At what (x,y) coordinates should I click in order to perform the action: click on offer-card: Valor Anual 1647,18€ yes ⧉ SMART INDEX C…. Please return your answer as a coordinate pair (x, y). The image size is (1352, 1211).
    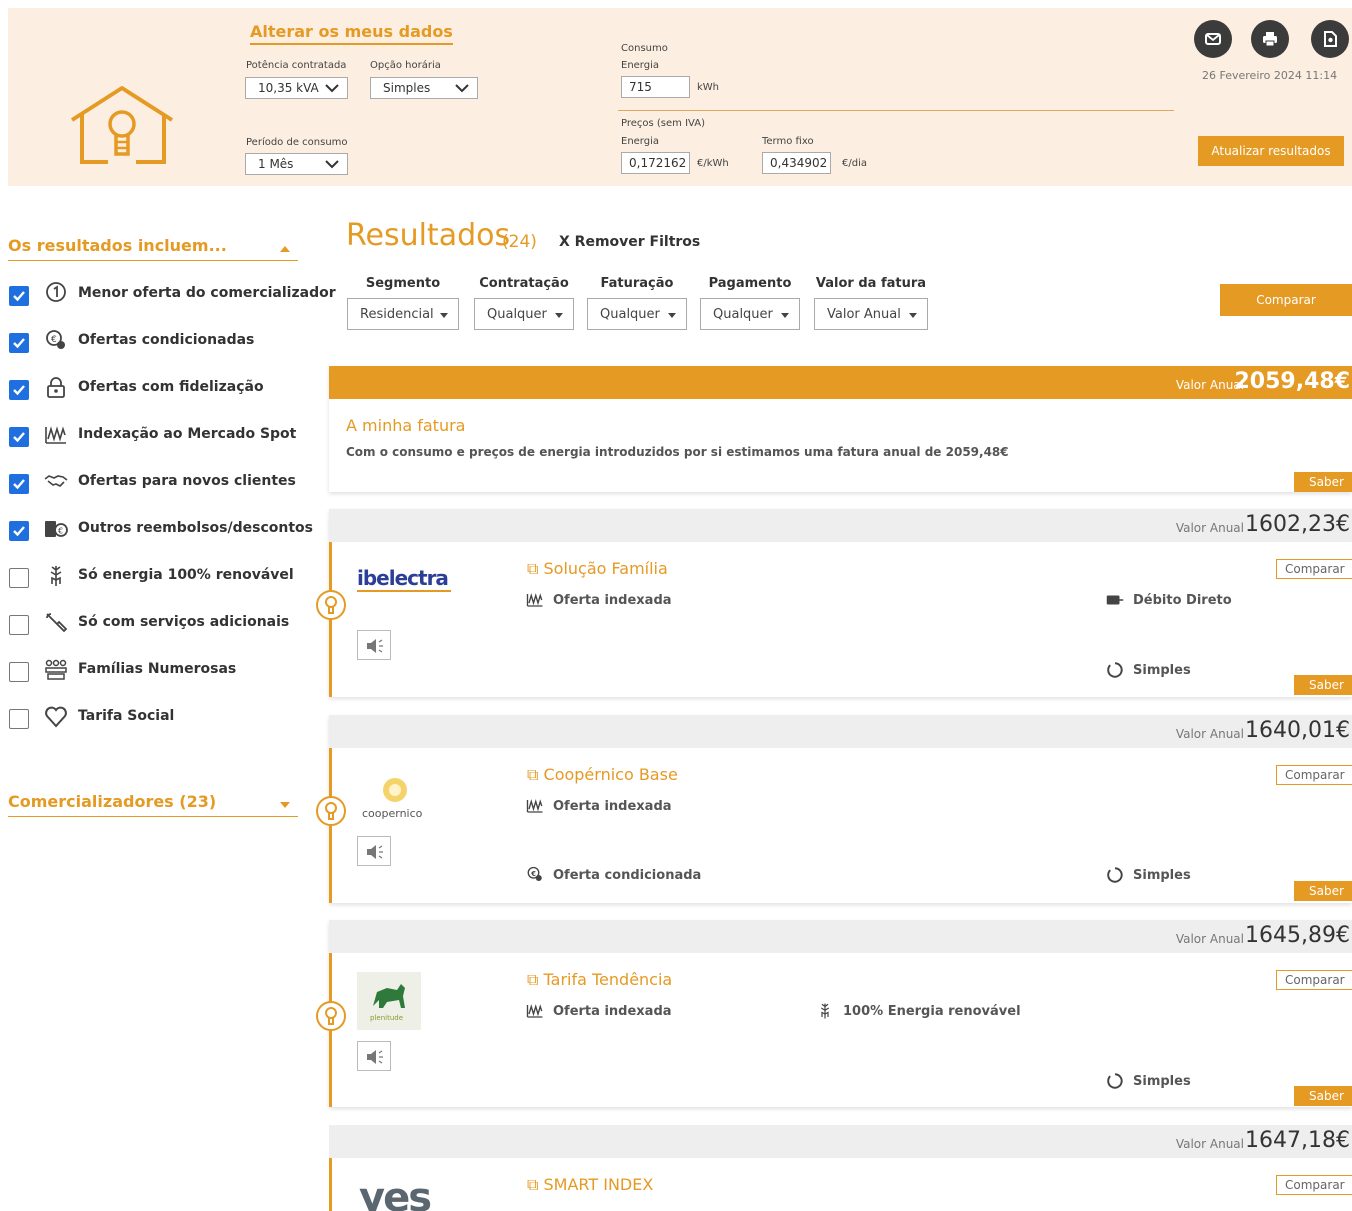
    Looking at the image, I should click on (840, 1168).